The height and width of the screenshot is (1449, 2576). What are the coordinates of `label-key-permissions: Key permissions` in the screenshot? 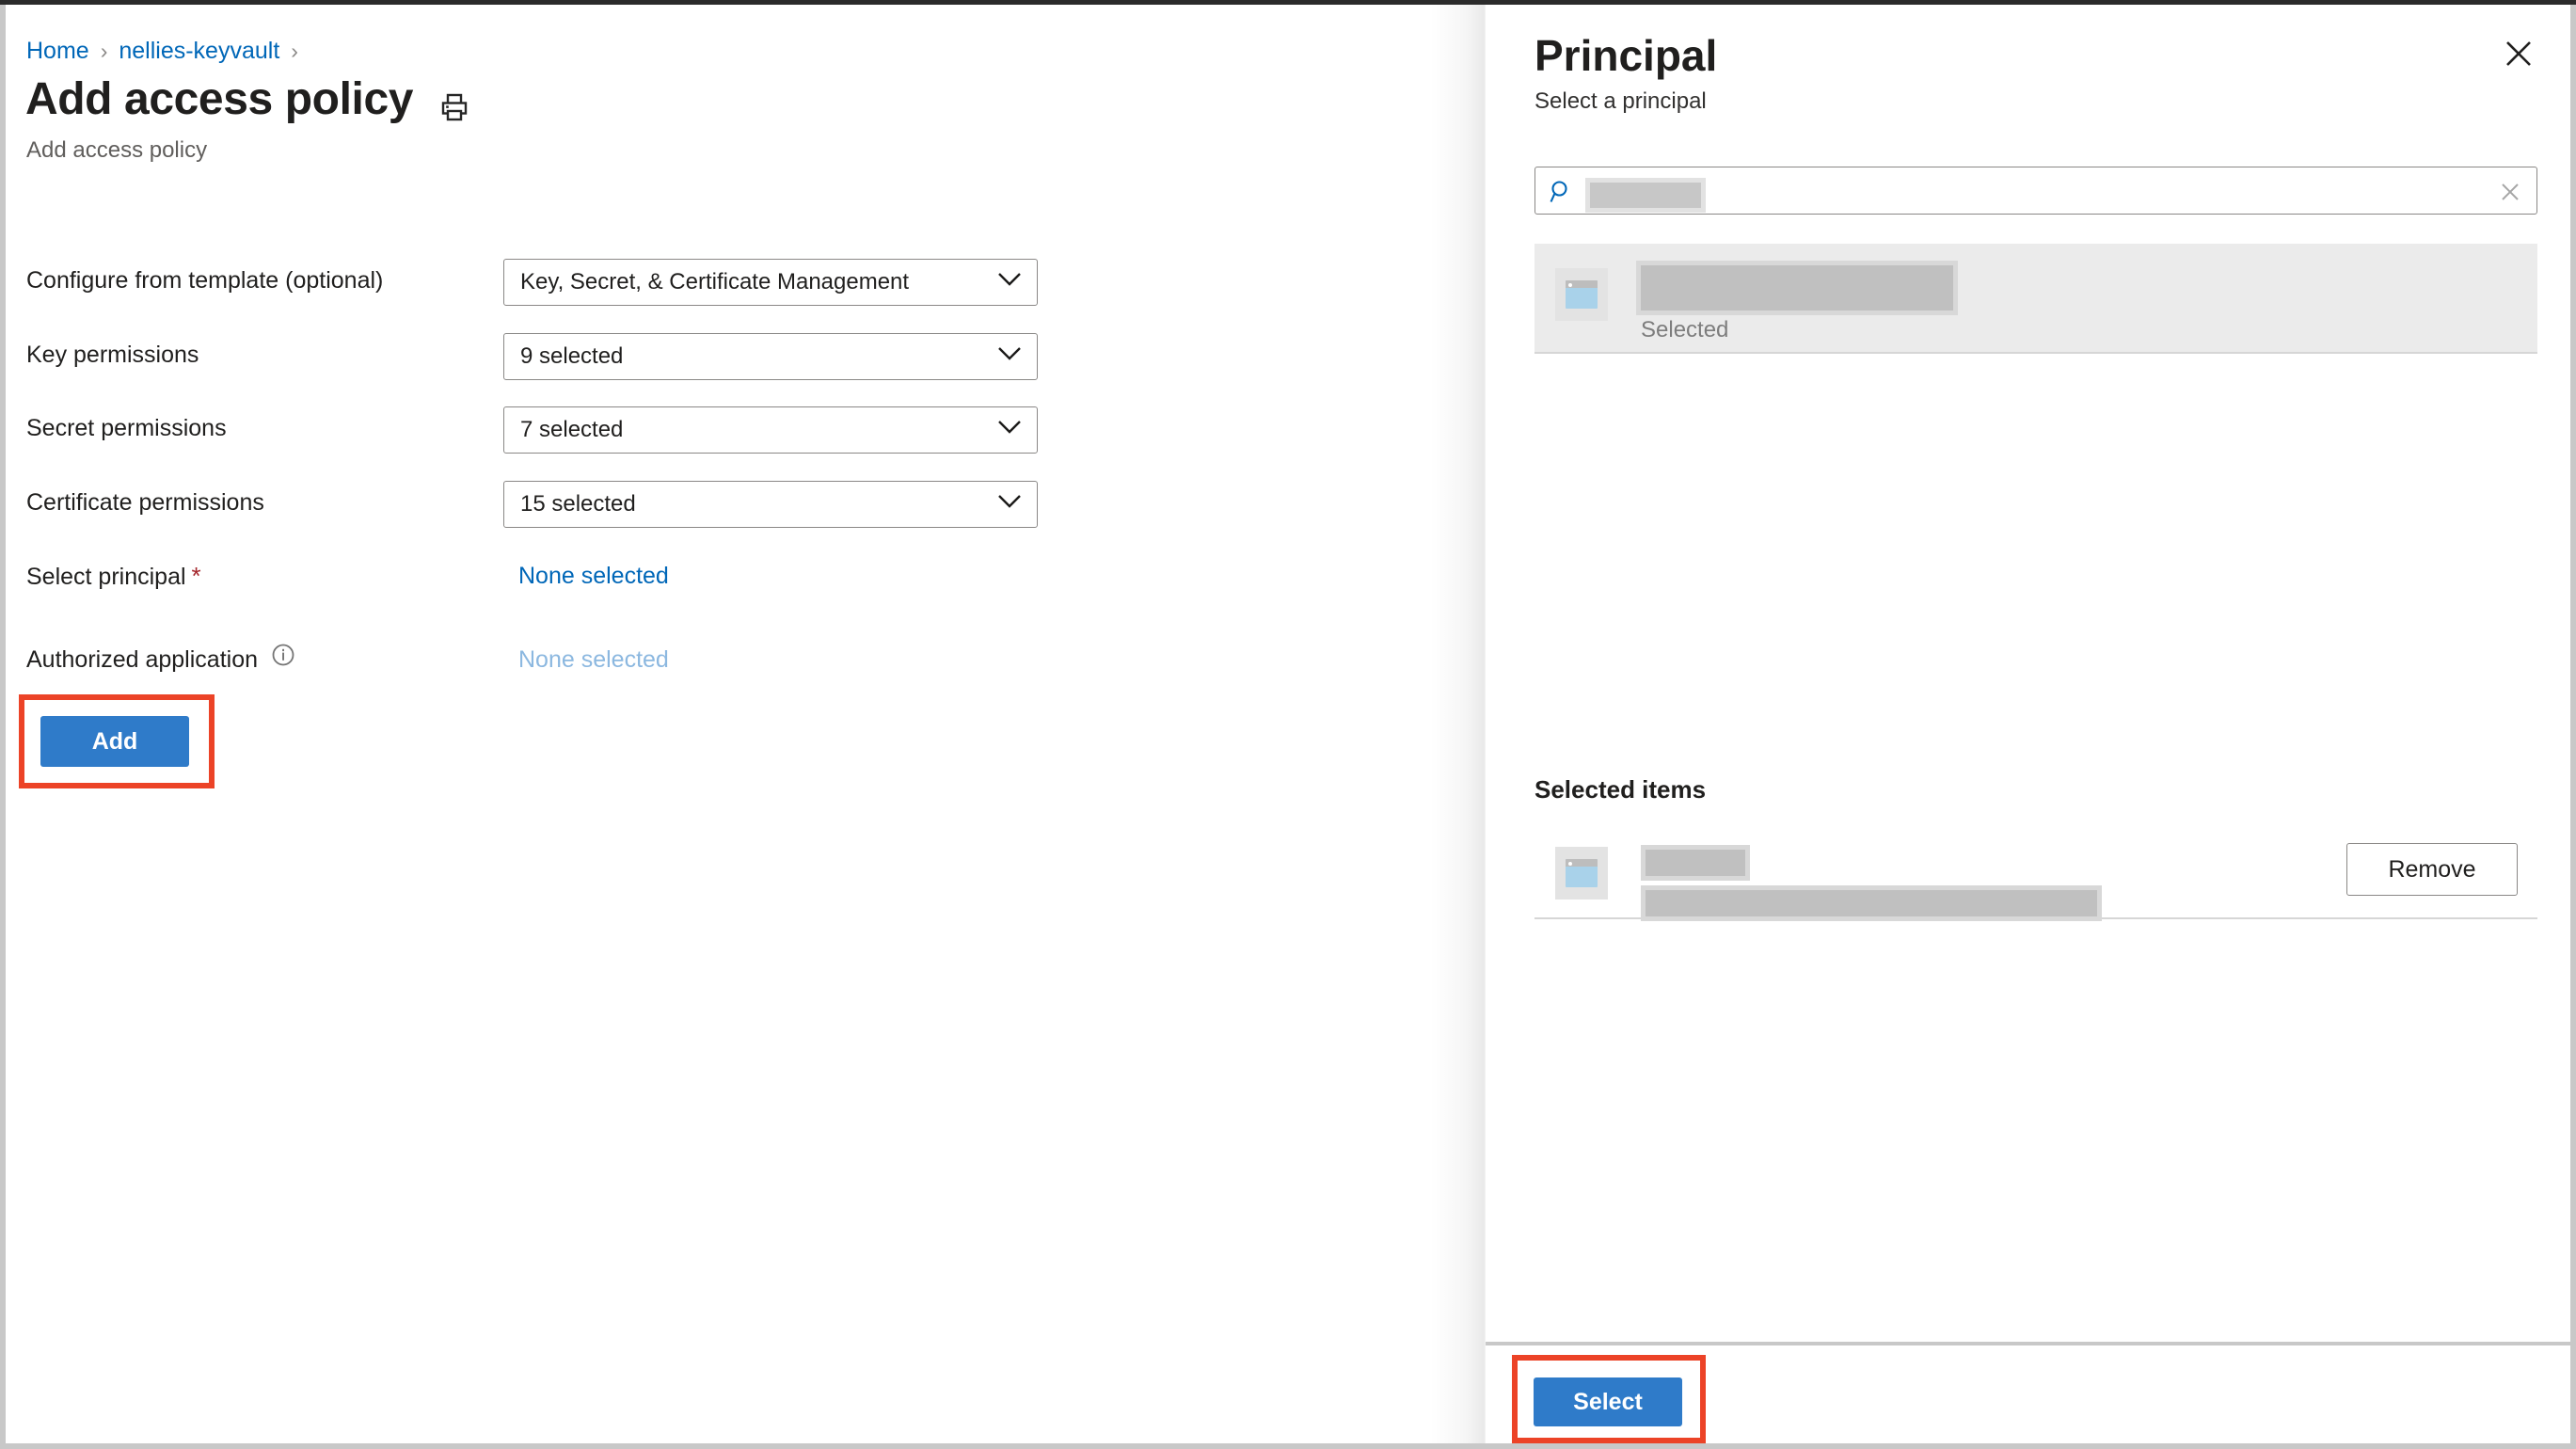 It's located at (113, 355).